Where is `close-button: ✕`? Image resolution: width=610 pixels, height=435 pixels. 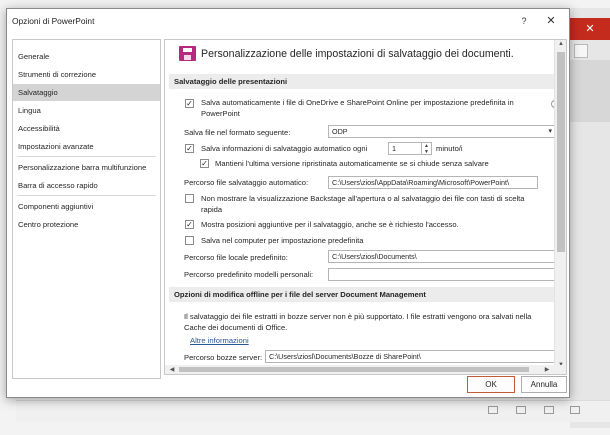
close-button: ✕ is located at coordinates (551, 21).